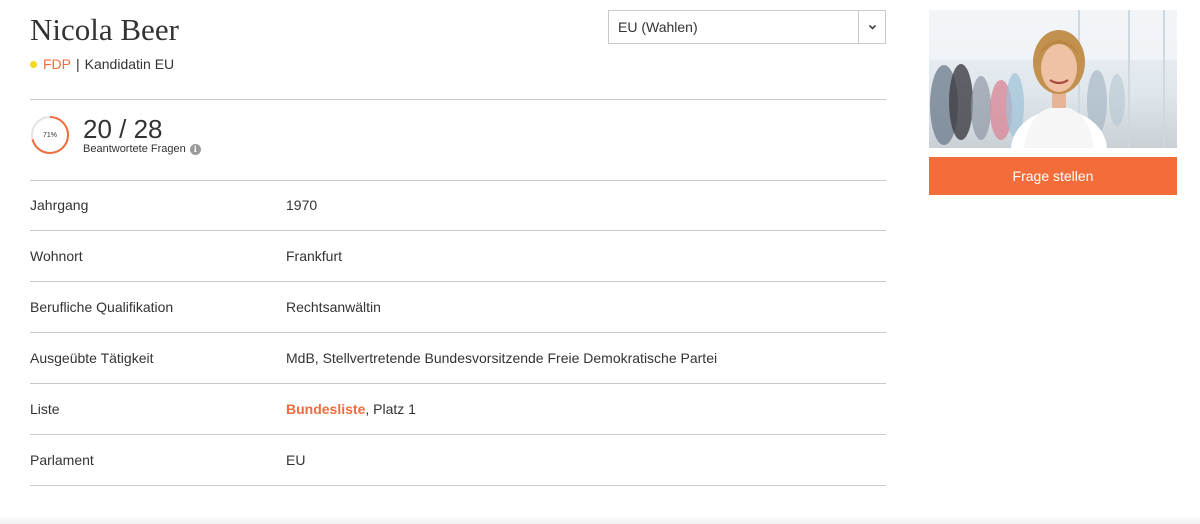 The height and width of the screenshot is (524, 1200). Describe the element at coordinates (458, 307) in the screenshot. I see `detail-row-qualifikation: Berufliche Qualifikation Rechtsanwältin` at that location.